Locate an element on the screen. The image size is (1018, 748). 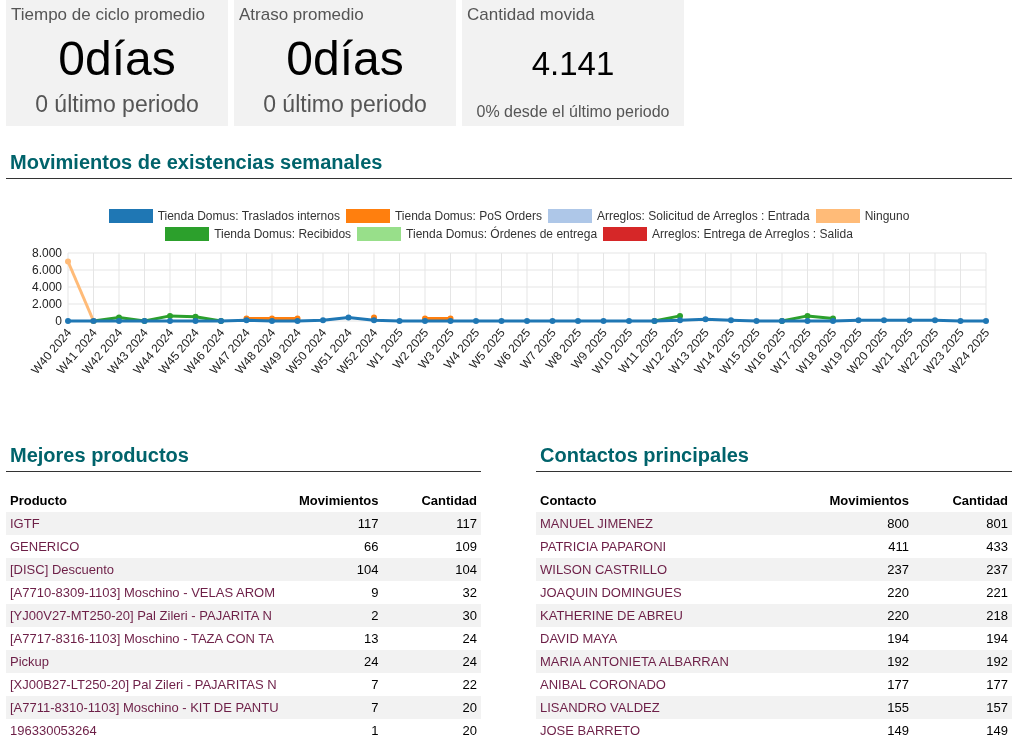
table-cell: 22 is located at coordinates (431, 684).